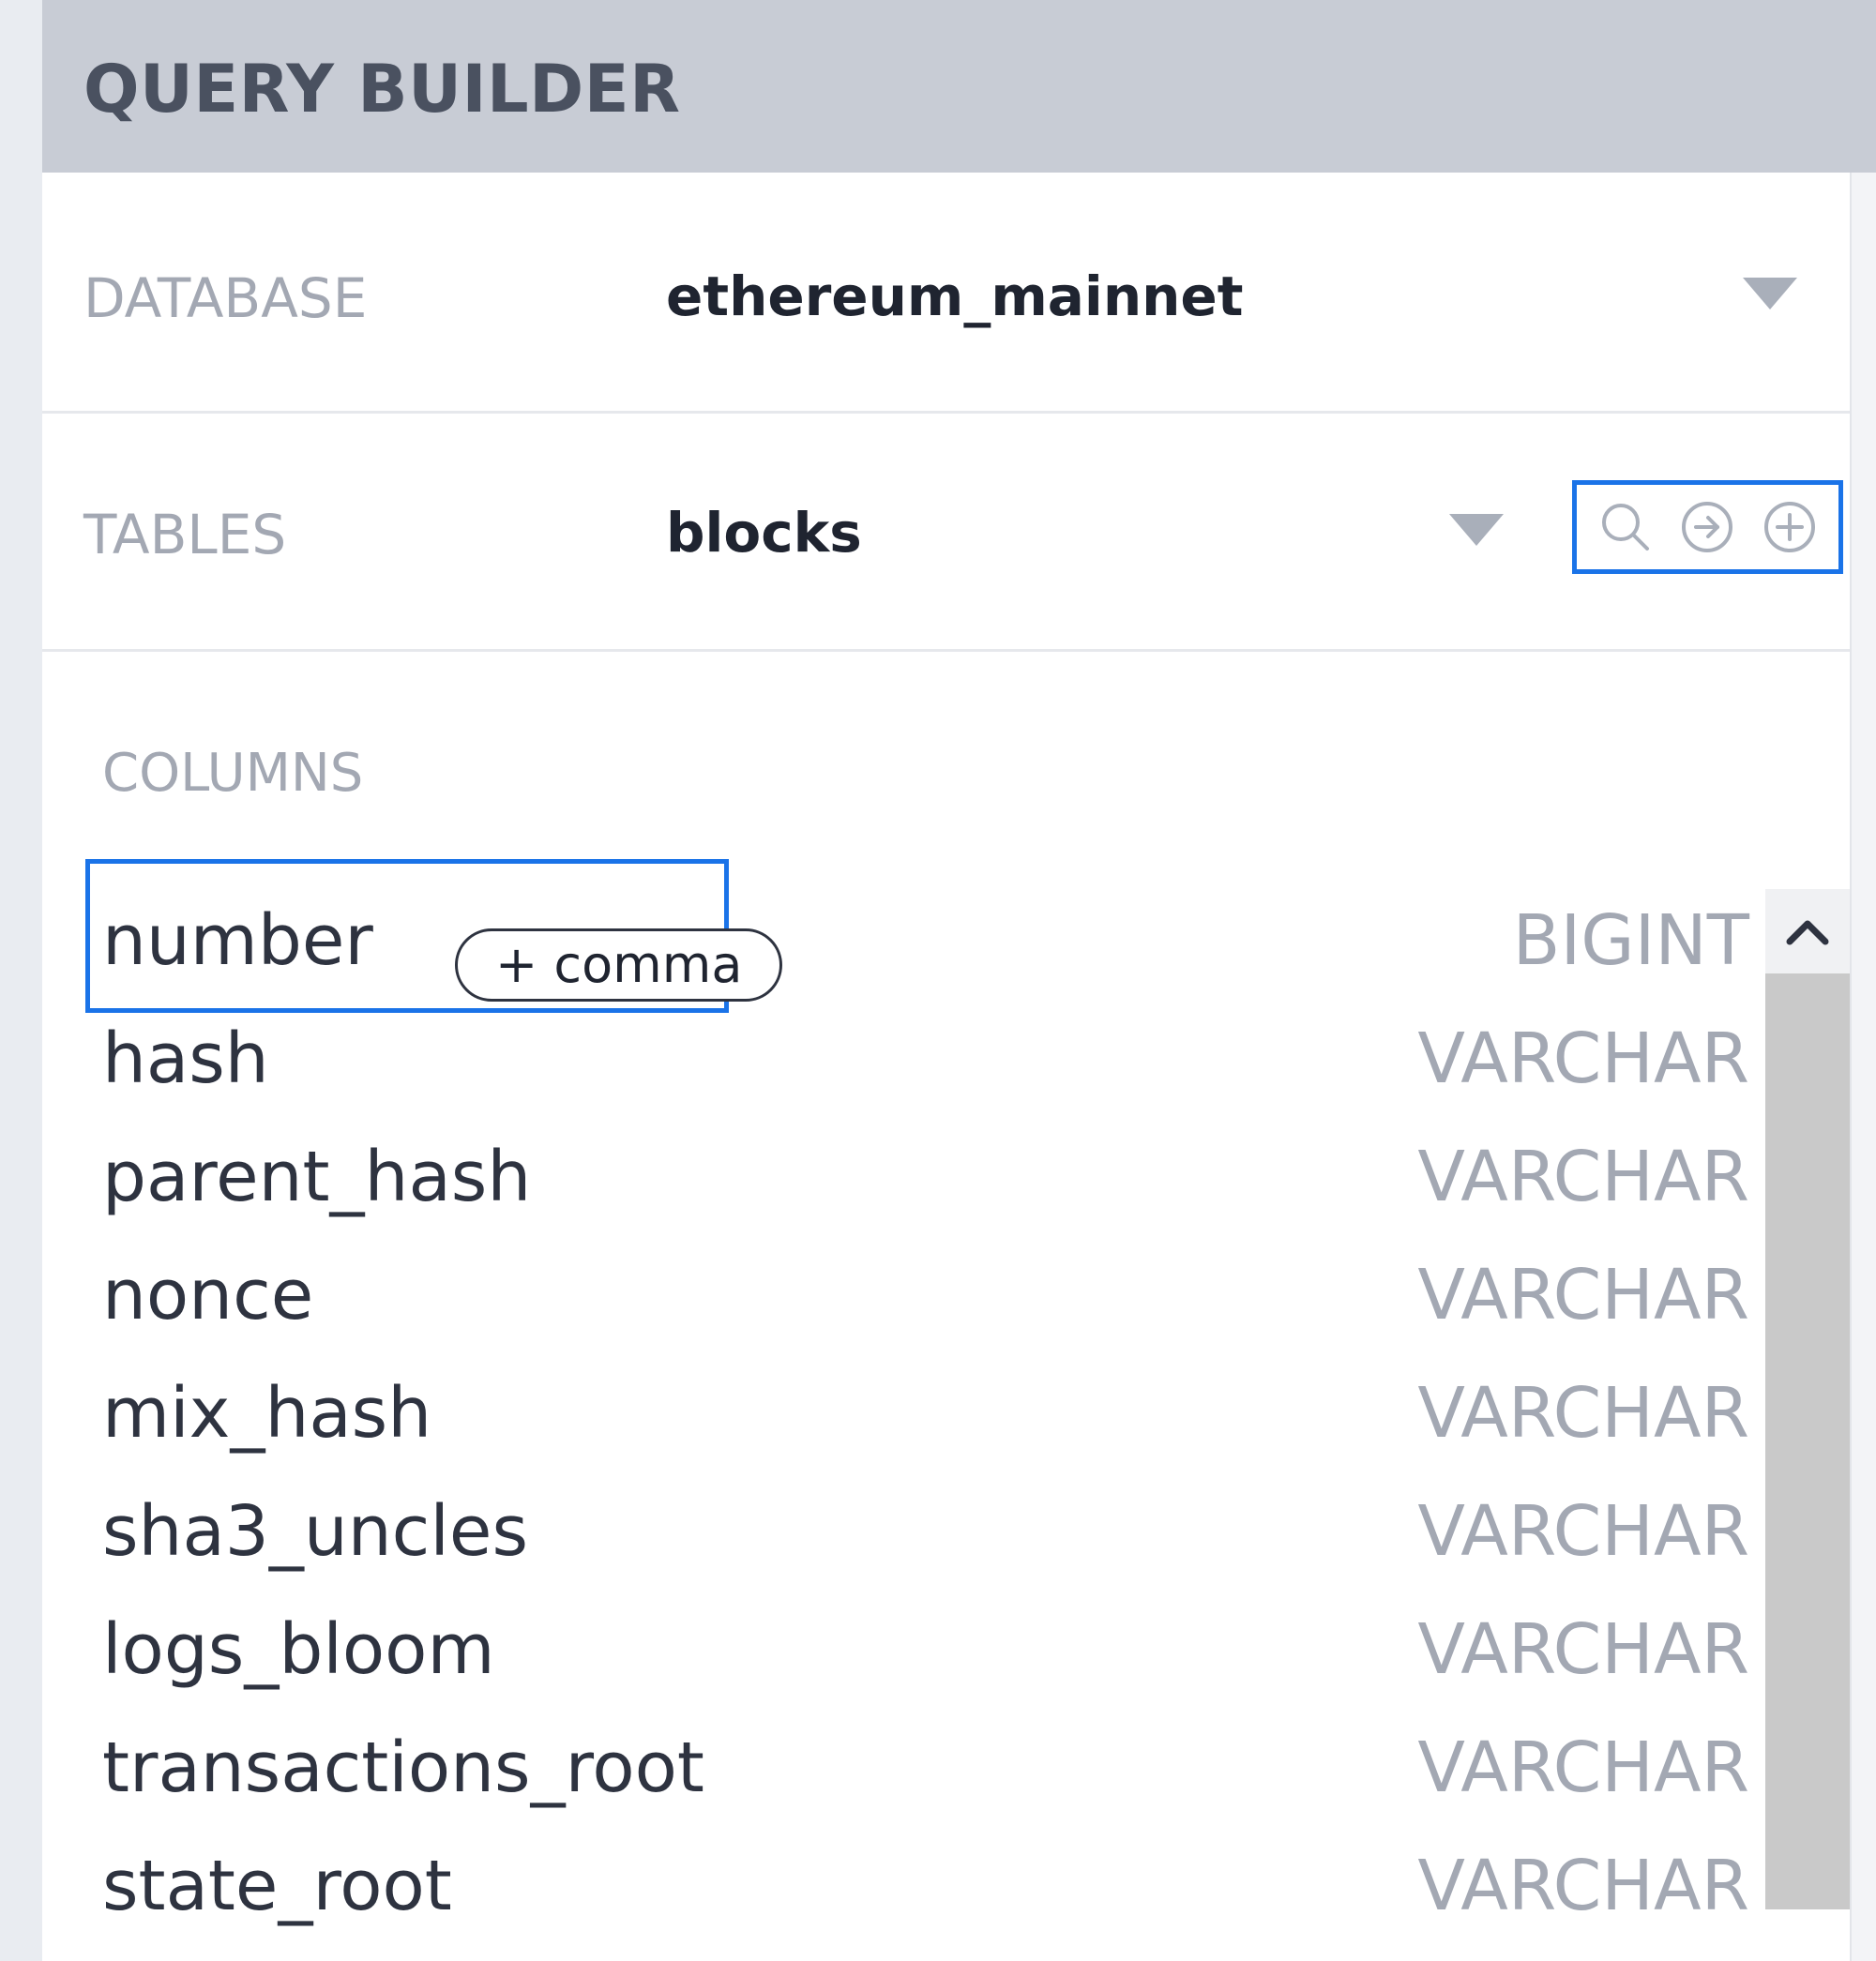 The image size is (1876, 1961). What do you see at coordinates (764, 533) in the screenshot?
I see `tables-select: blocks` at bounding box center [764, 533].